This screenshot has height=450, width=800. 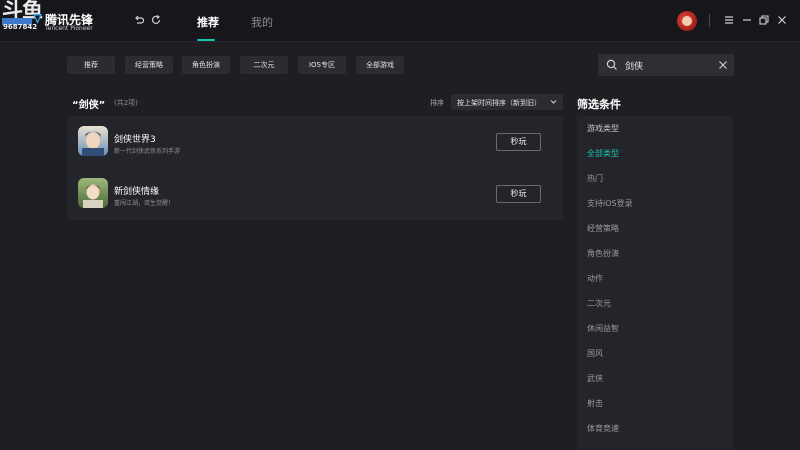 What do you see at coordinates (437, 103) in the screenshot?
I see `sort-label: 排序` at bounding box center [437, 103].